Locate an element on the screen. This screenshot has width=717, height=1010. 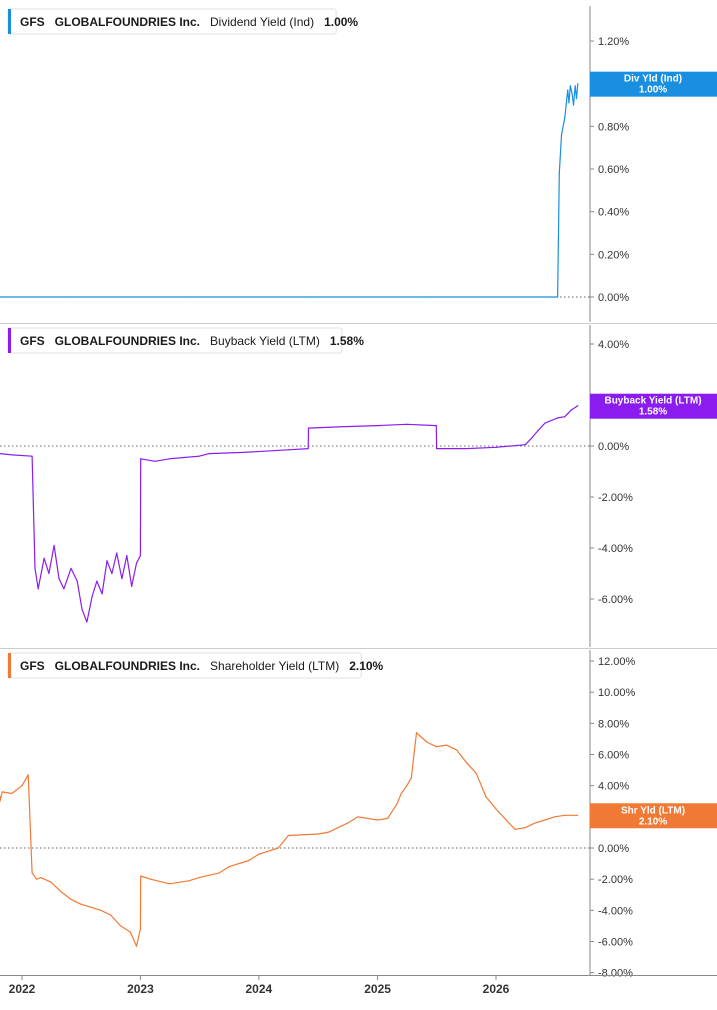
value-badge: Div Yld (Ind)1.00% is located at coordinates (653, 84).